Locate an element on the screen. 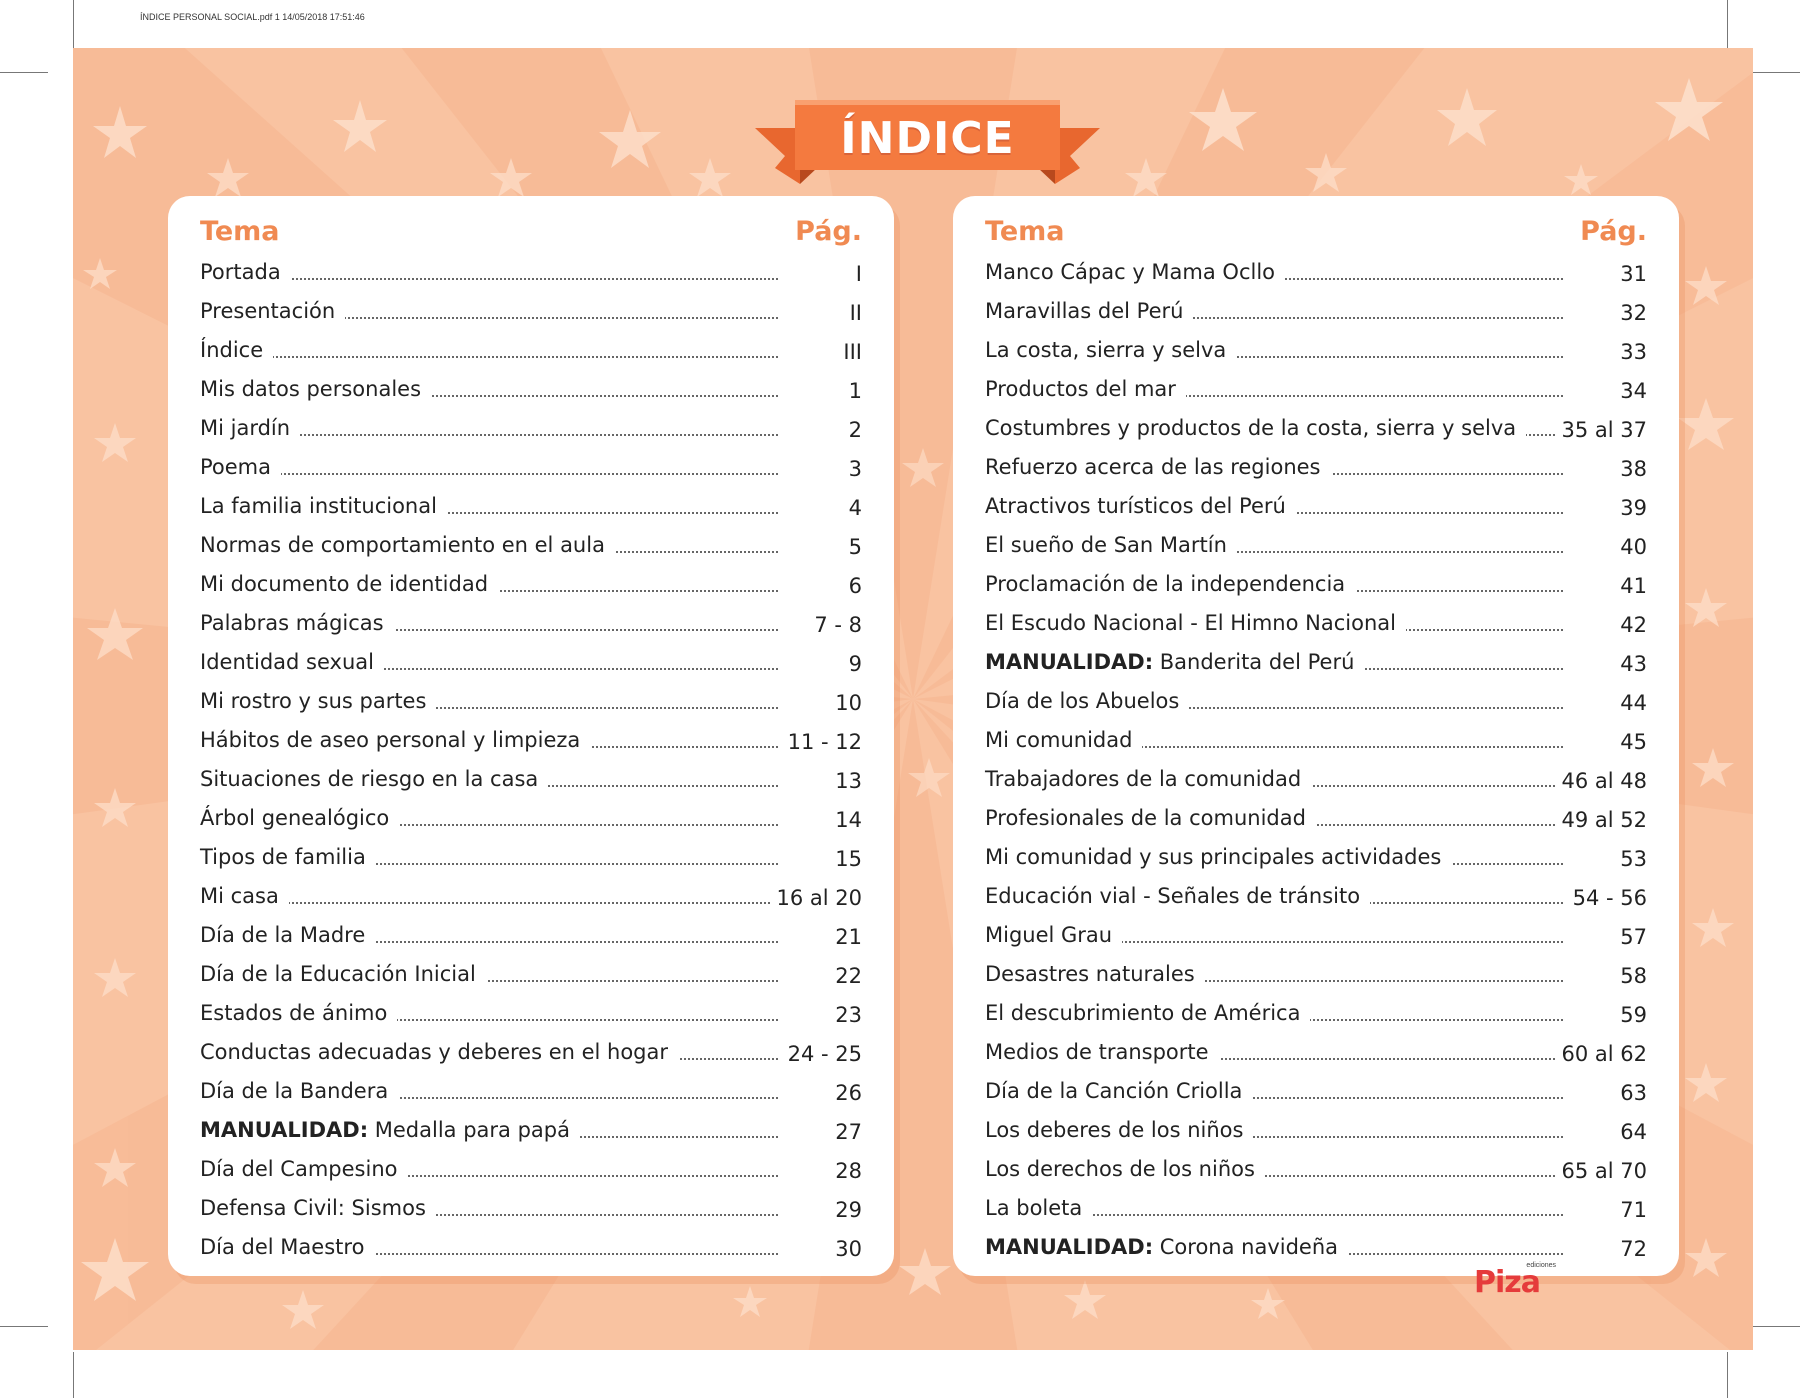 The width and height of the screenshot is (1800, 1398). toc-entry-page: 29 is located at coordinates (845, 1210).